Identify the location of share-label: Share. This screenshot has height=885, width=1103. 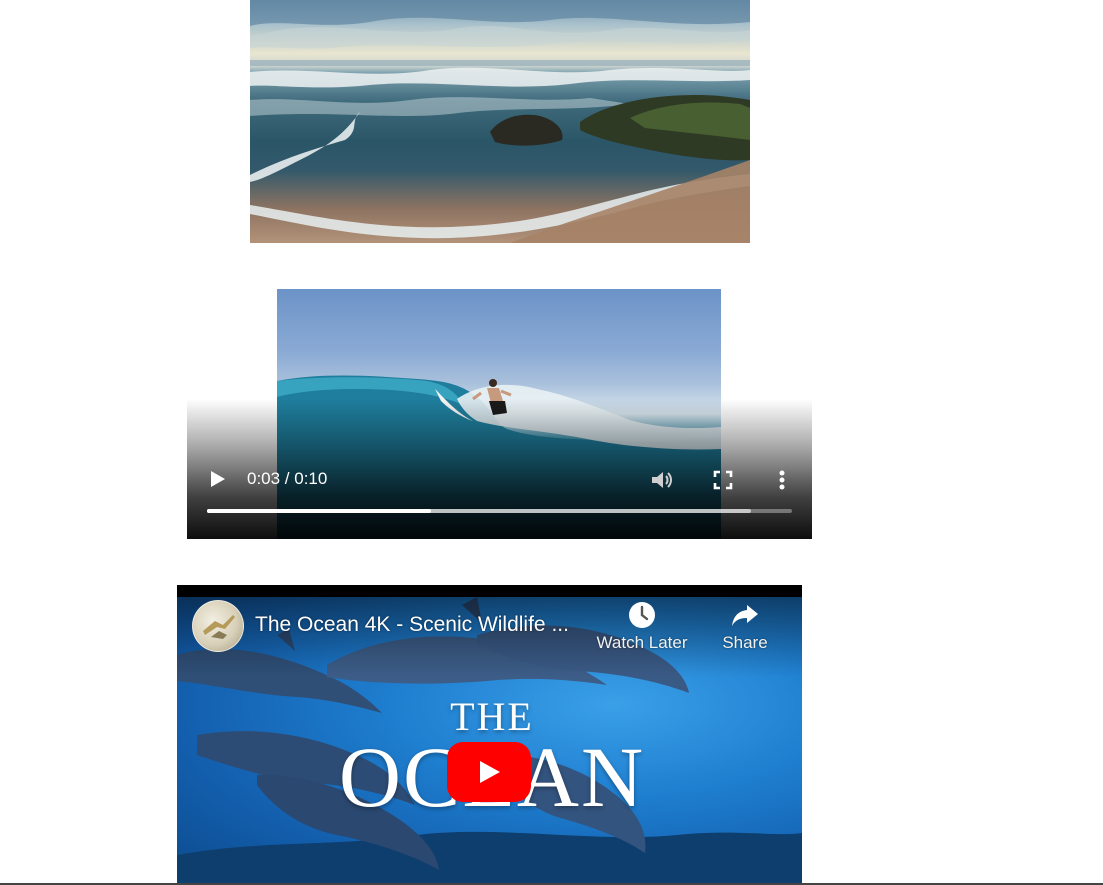
(745, 642).